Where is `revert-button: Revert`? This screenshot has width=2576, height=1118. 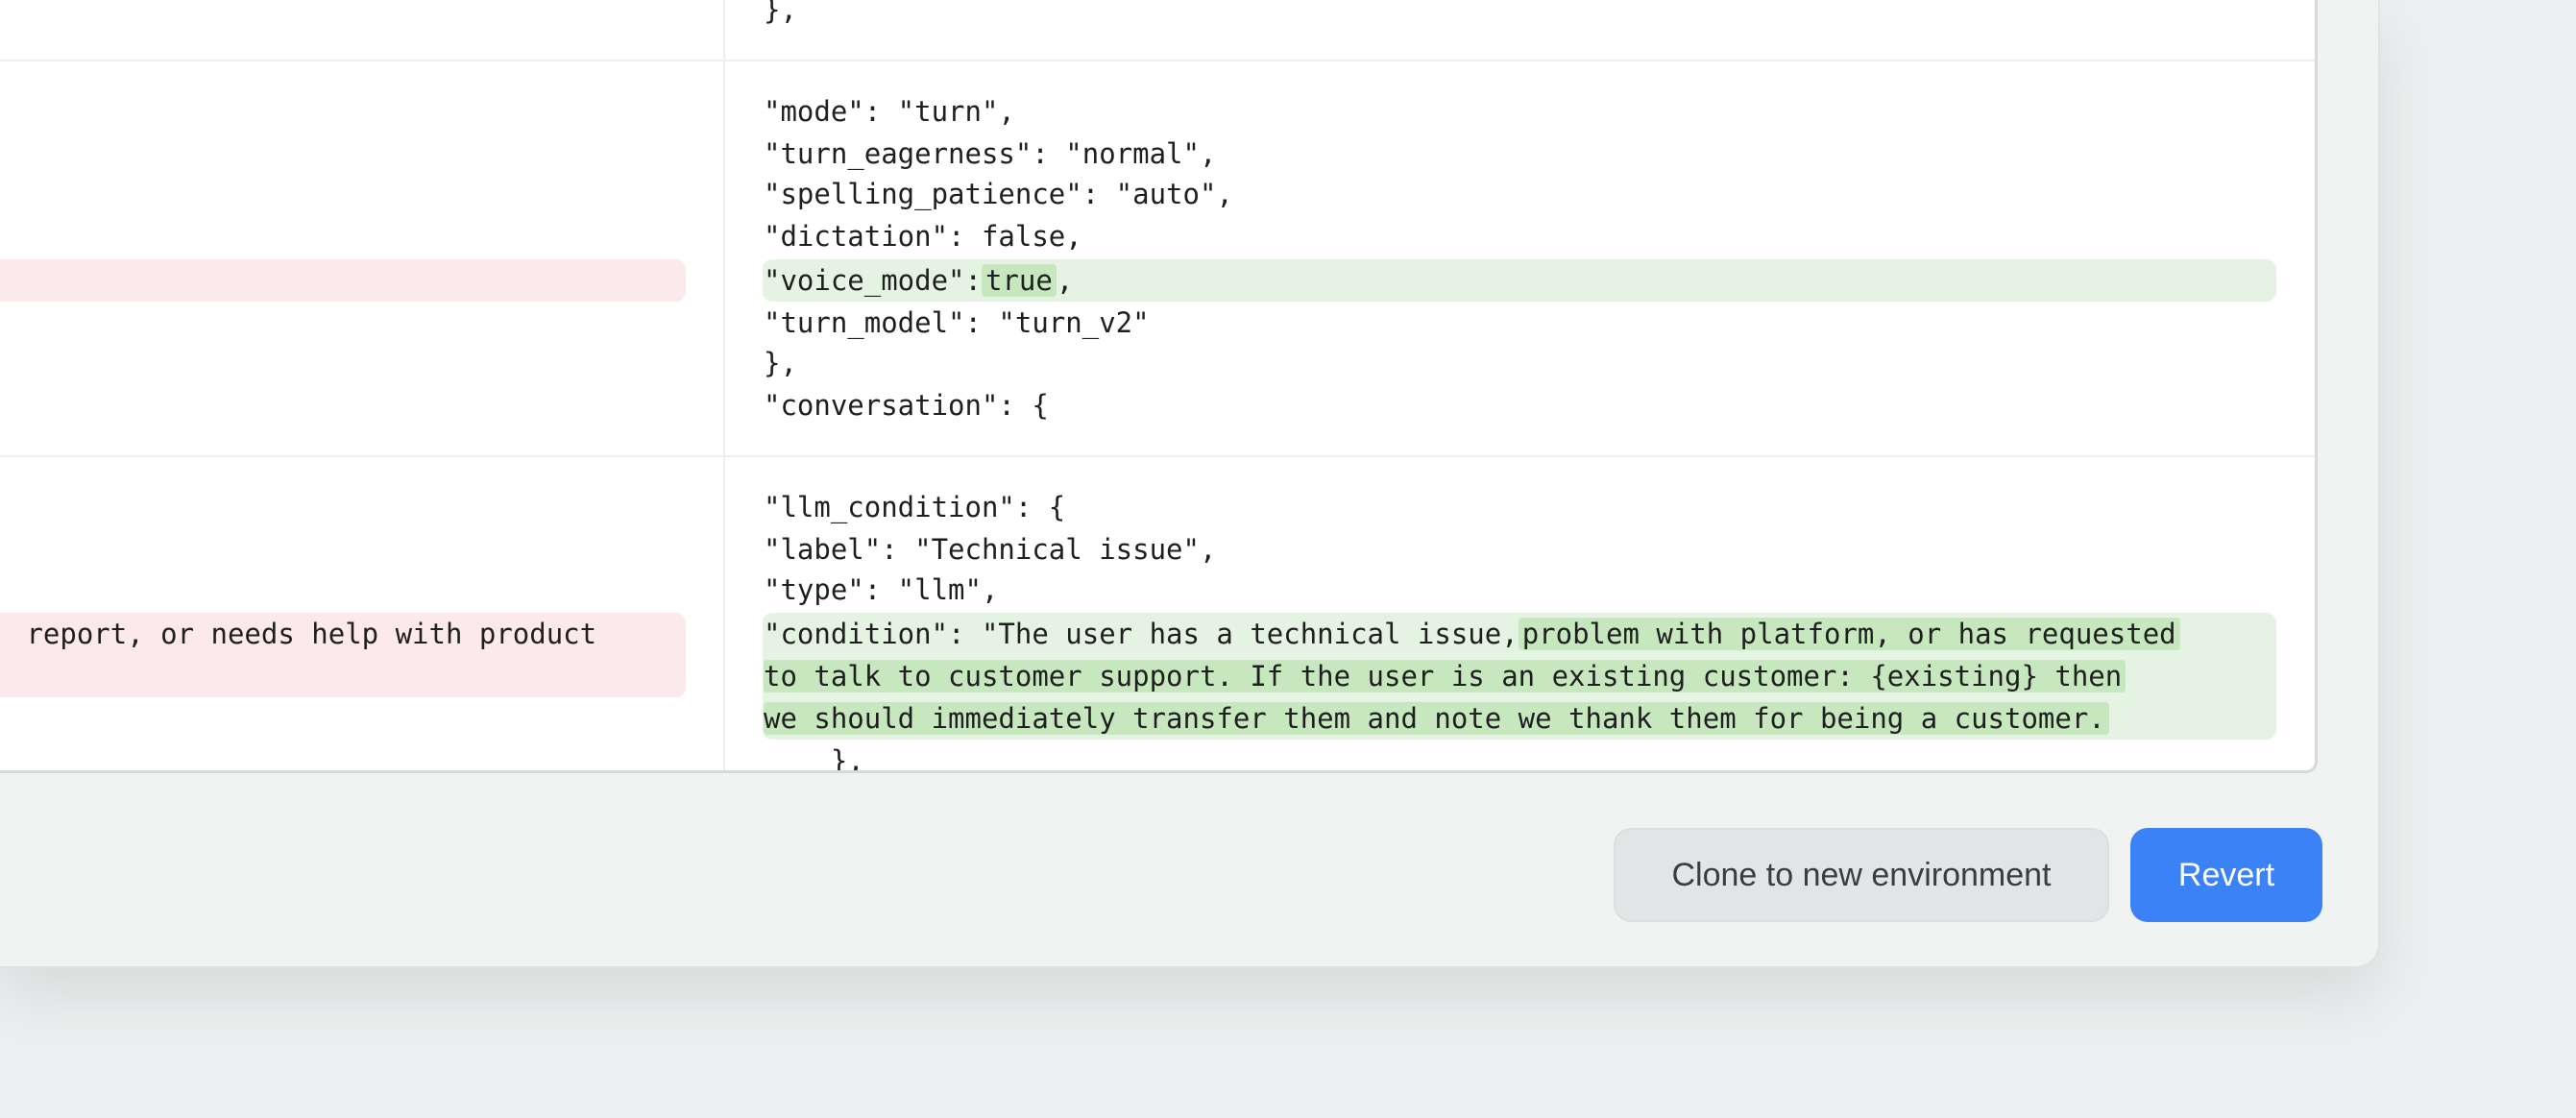
revert-button: Revert is located at coordinates (2226, 875).